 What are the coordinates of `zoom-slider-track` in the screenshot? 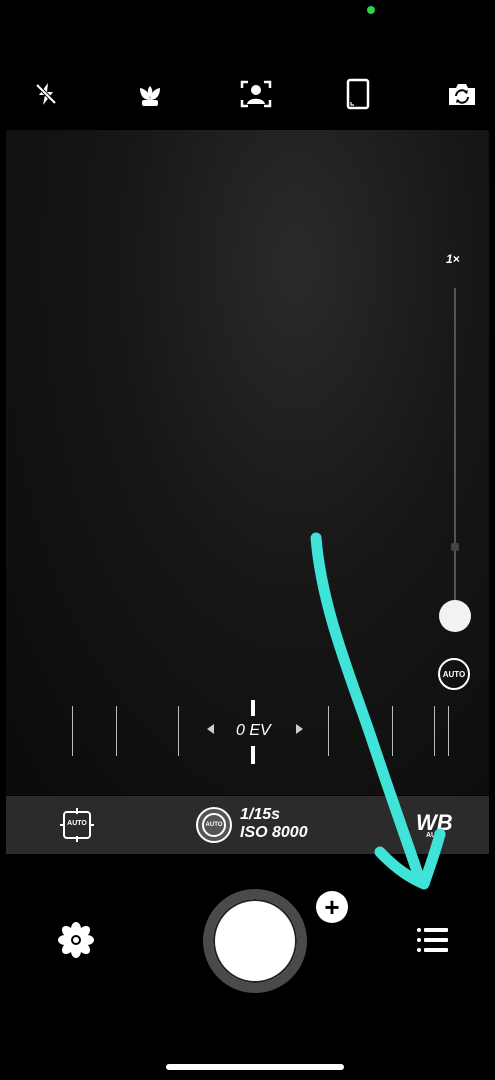 It's located at (455, 448).